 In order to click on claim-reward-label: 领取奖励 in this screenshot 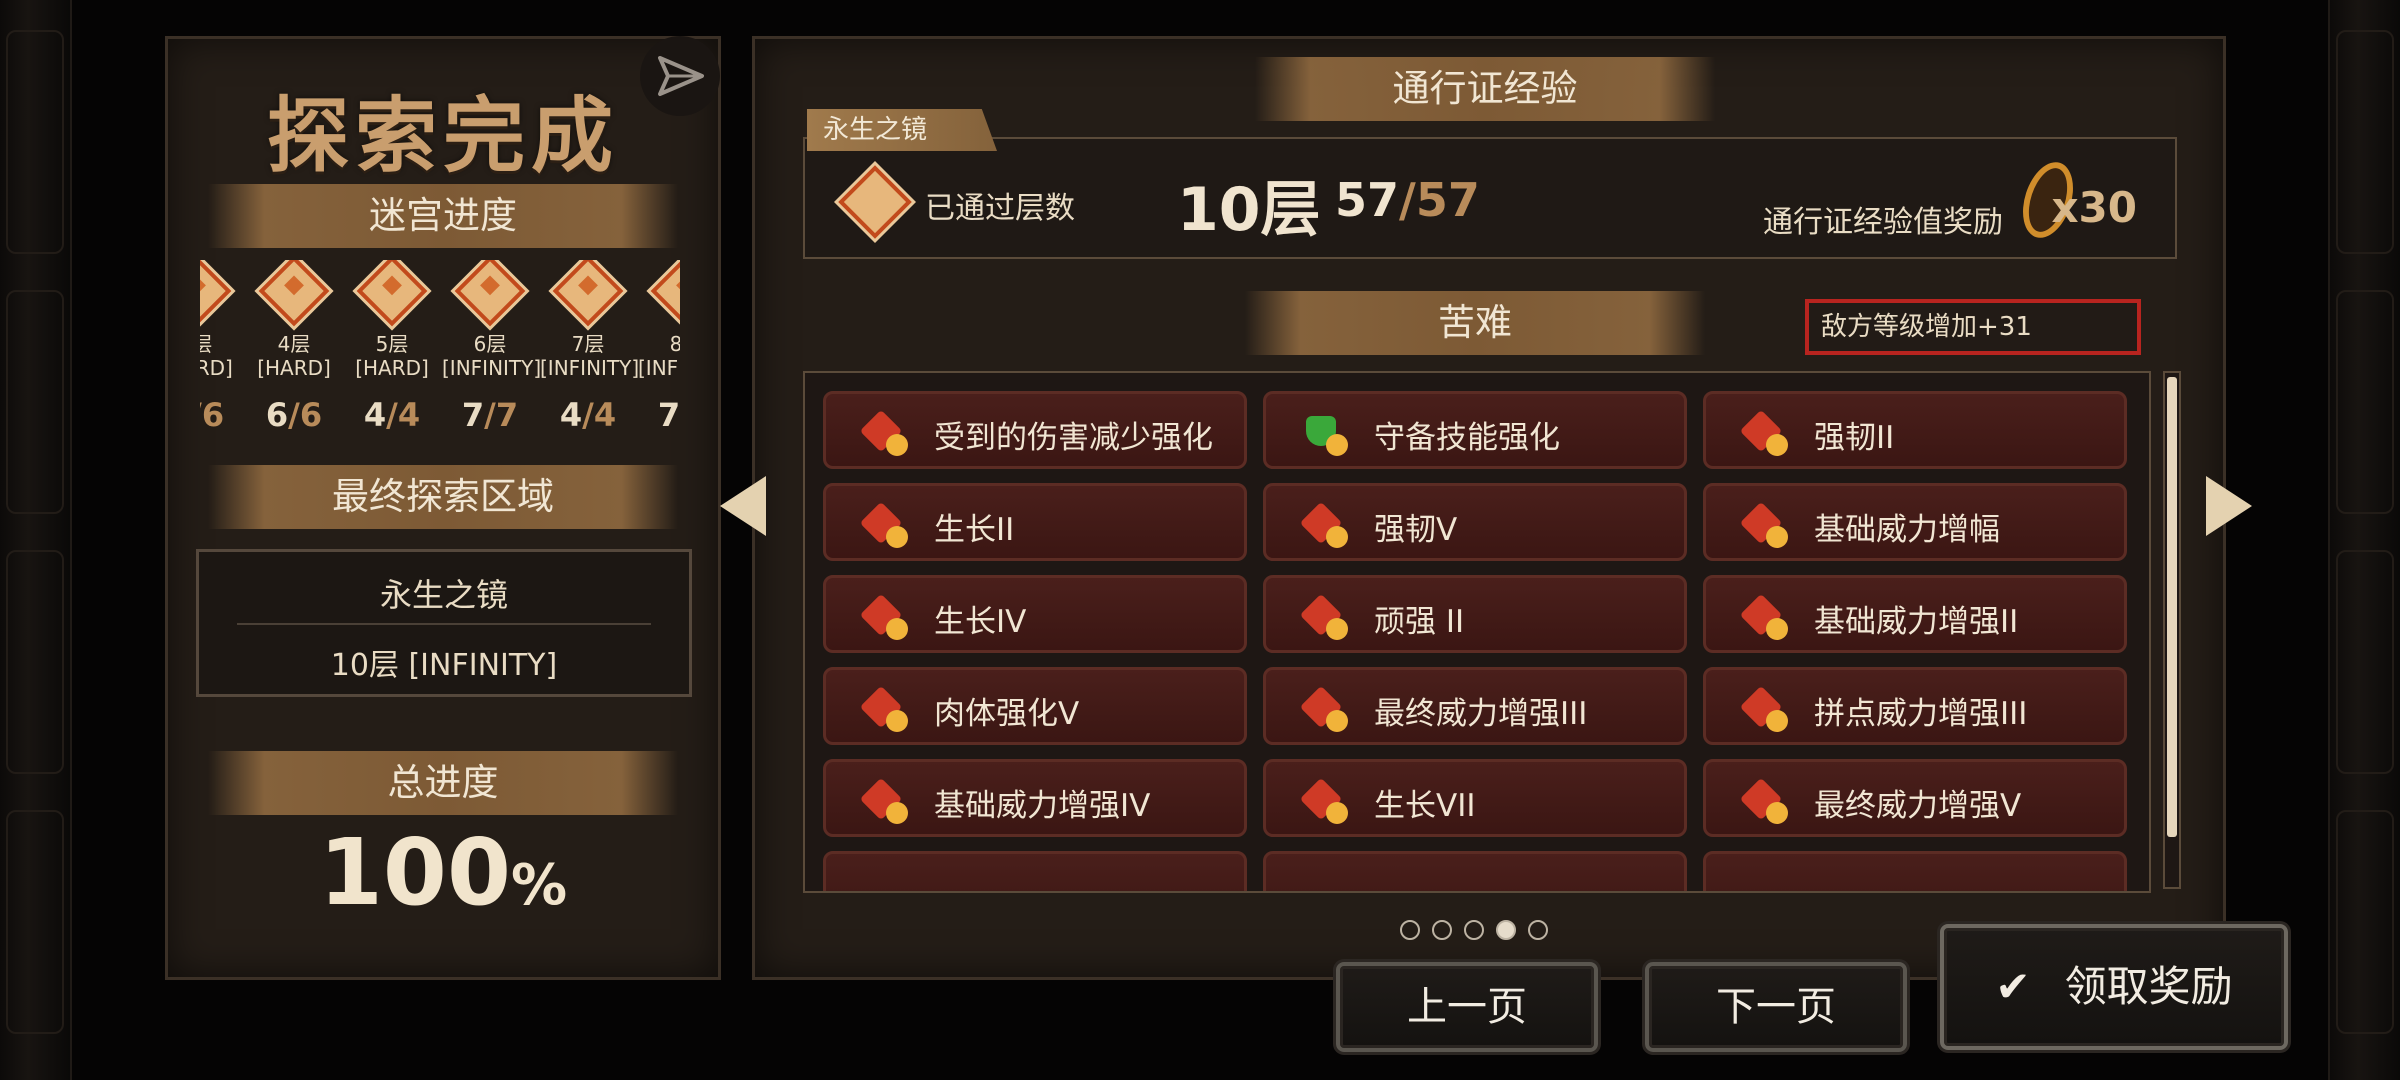, I will do `click(2148, 986)`.